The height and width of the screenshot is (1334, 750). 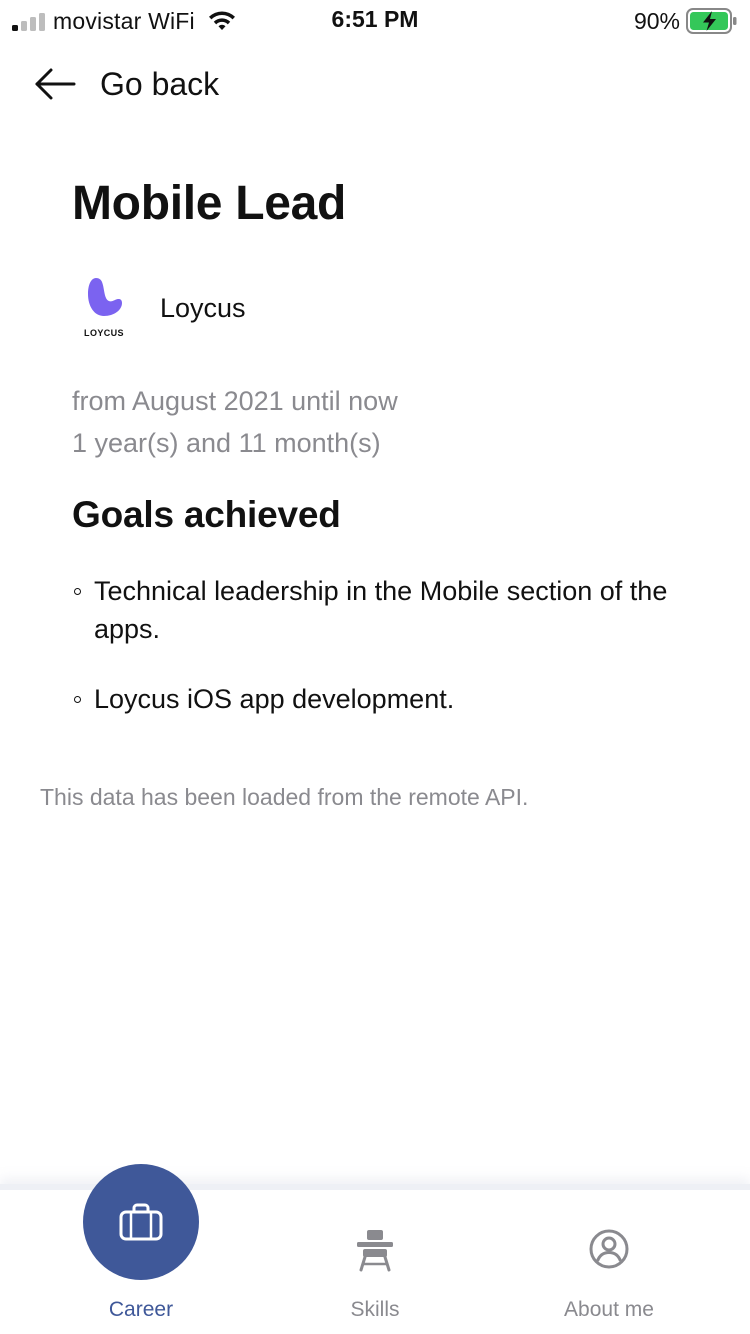 I want to click on tab-career: Career, so click(x=141, y=1249).